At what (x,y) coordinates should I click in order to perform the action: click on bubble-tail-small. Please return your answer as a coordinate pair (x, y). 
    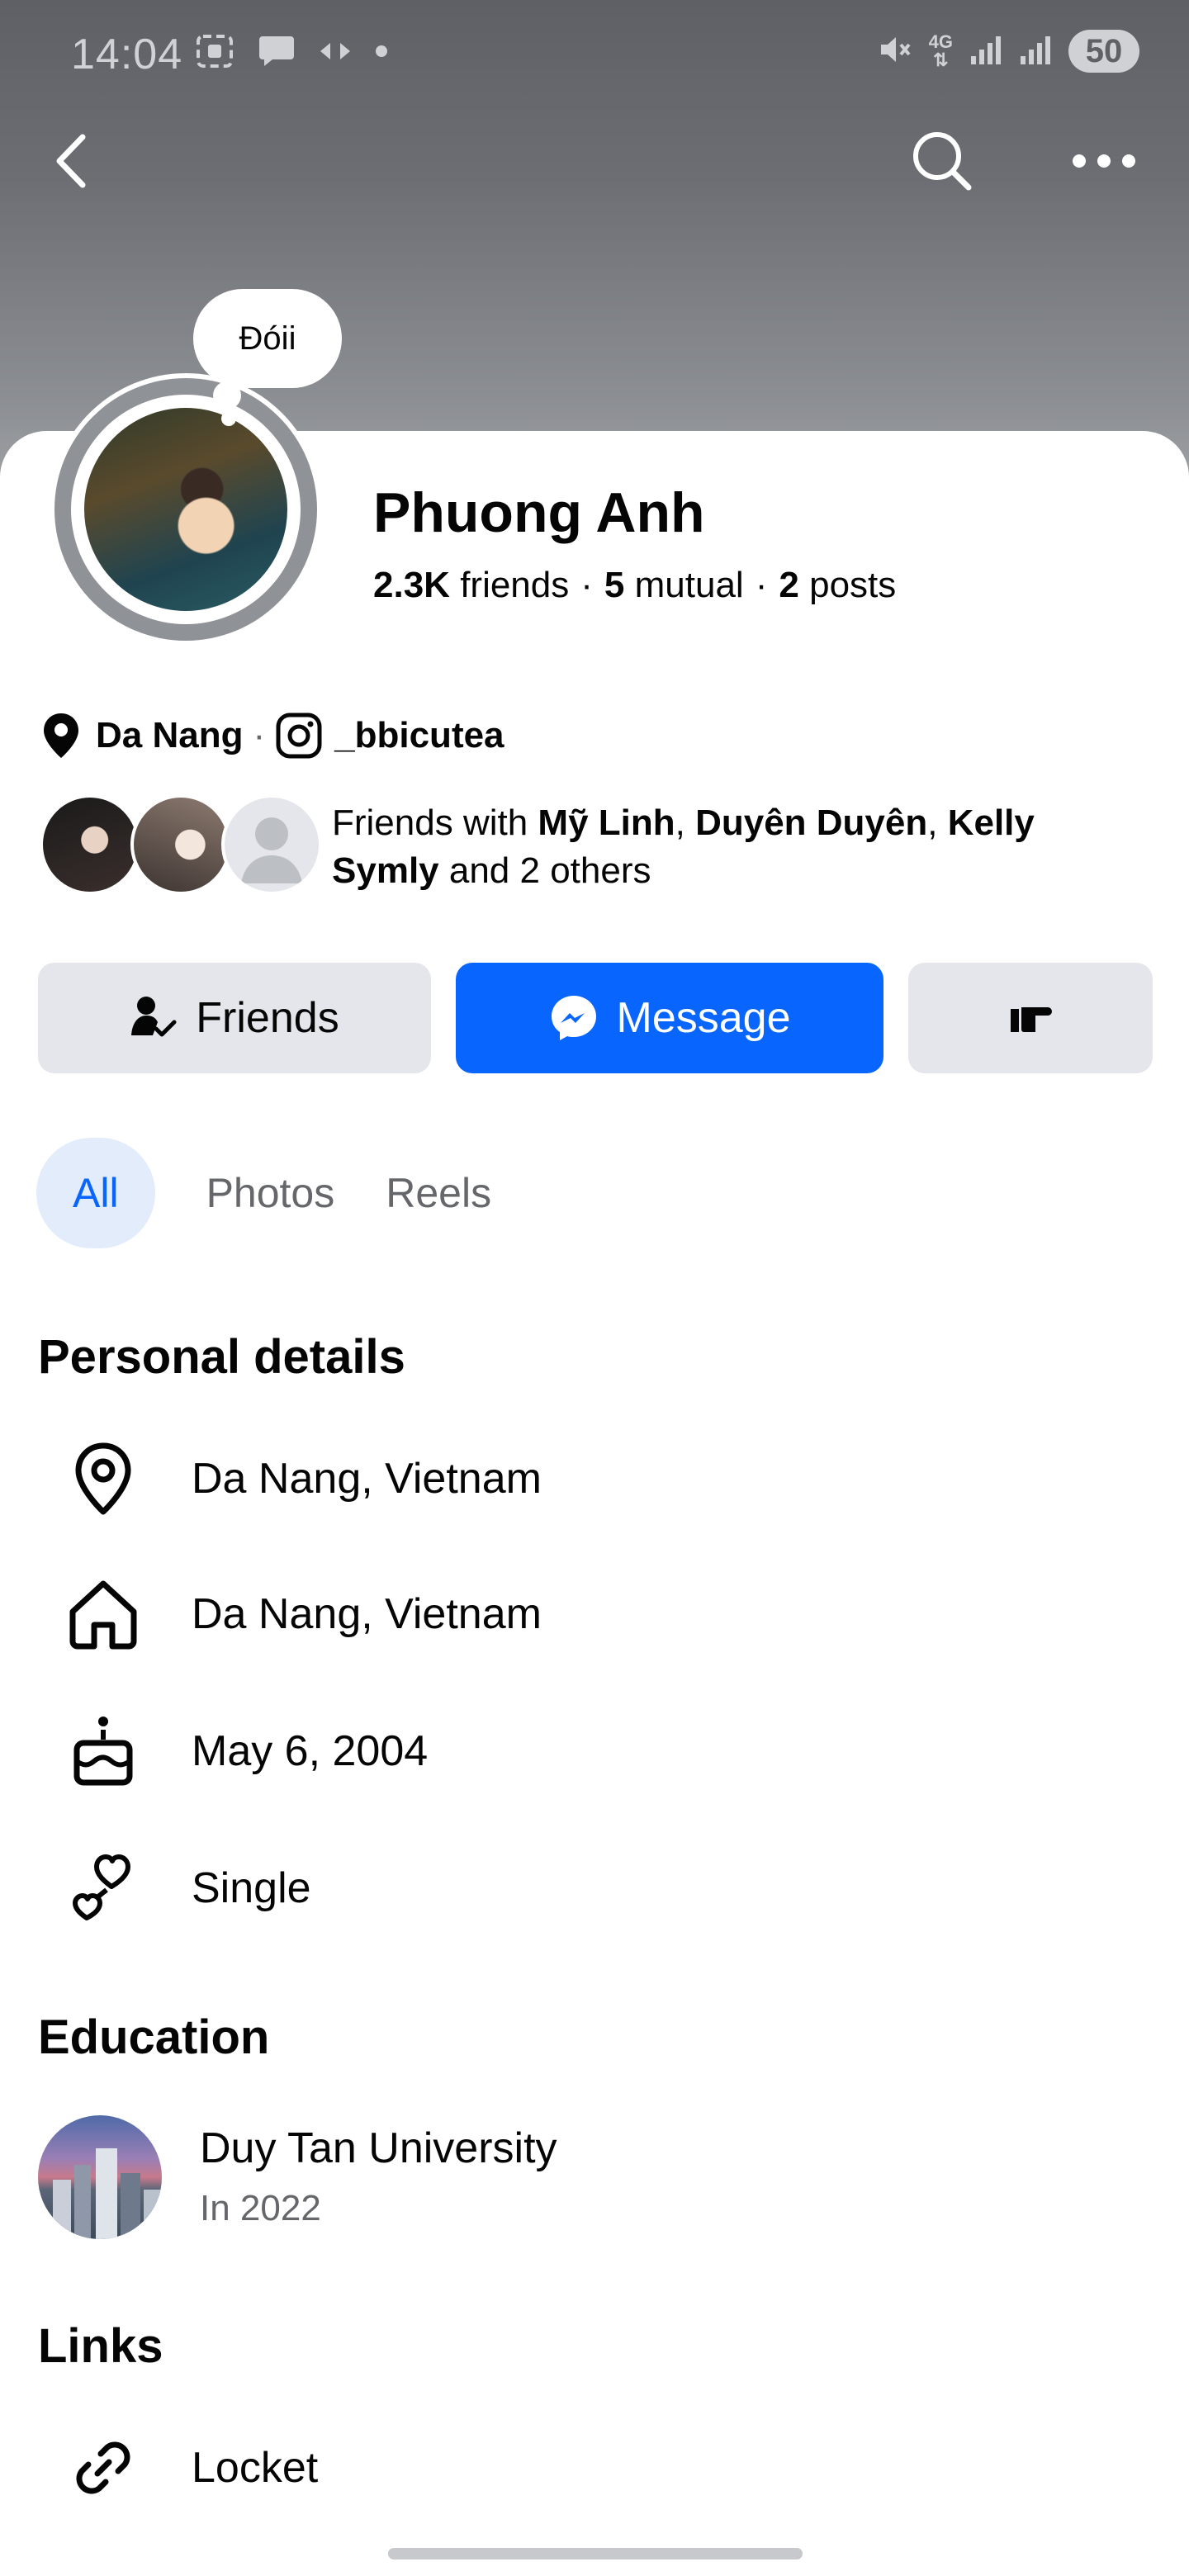
    Looking at the image, I should click on (228, 418).